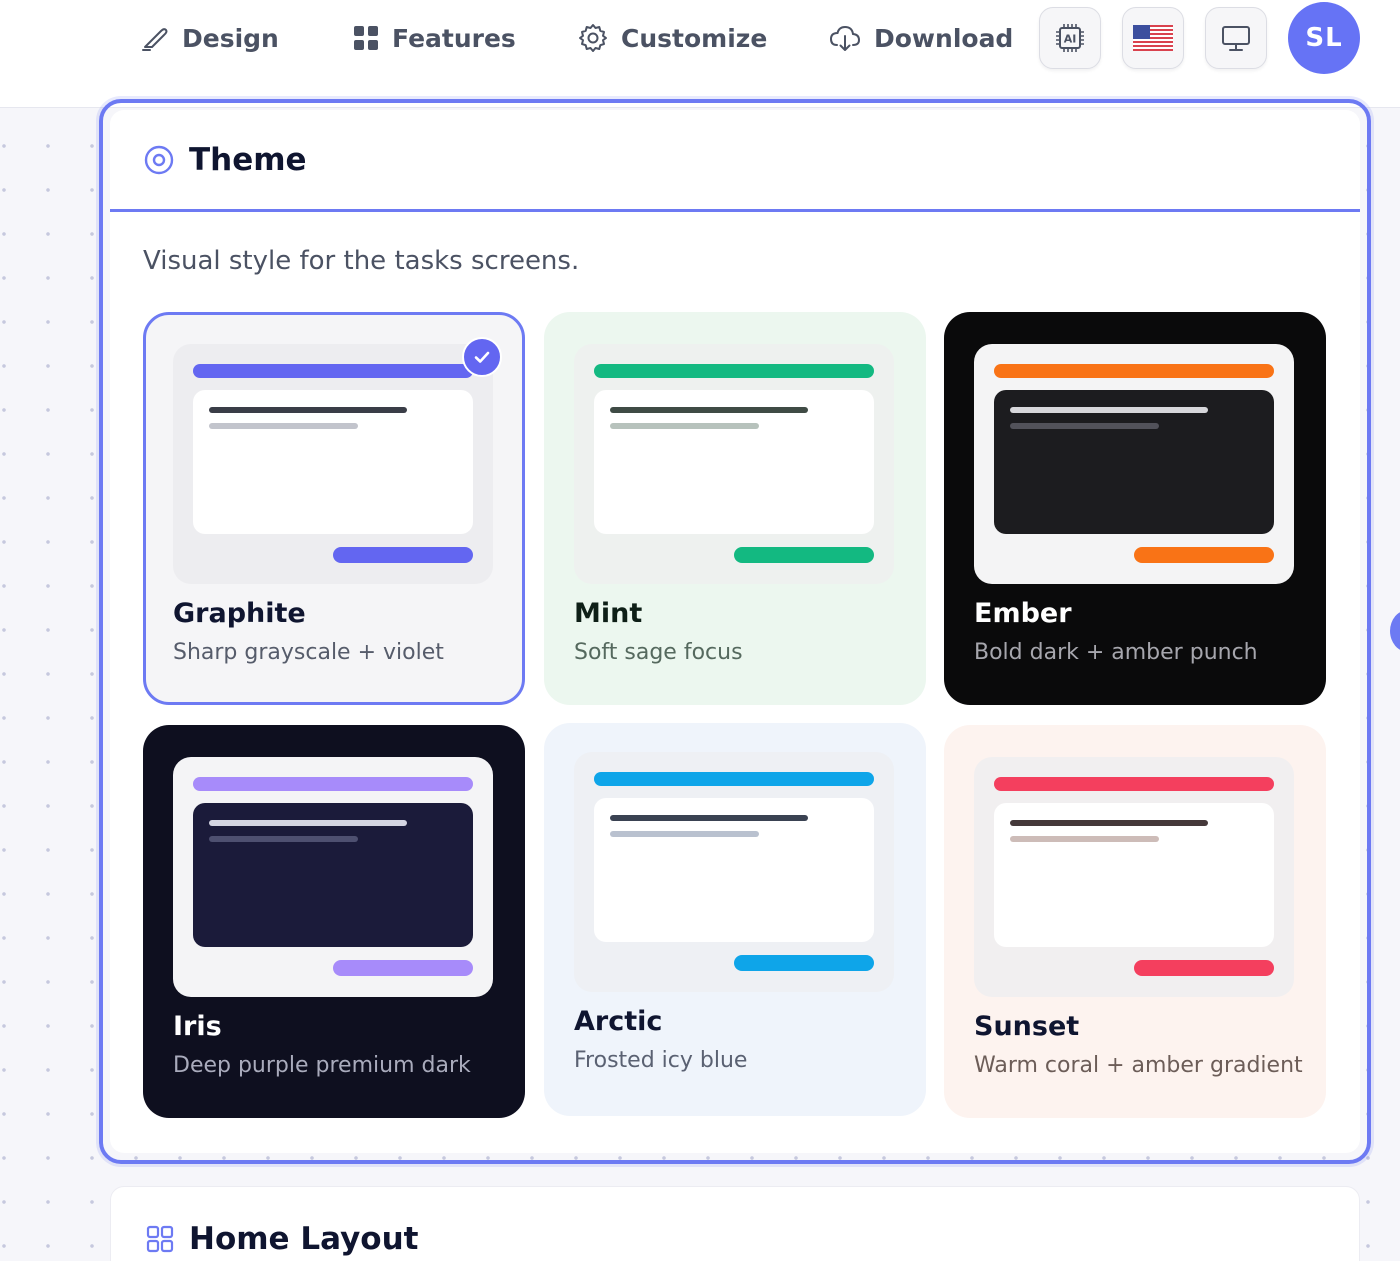 This screenshot has height=1261, width=1400. I want to click on theme-name: Ember, so click(1023, 613).